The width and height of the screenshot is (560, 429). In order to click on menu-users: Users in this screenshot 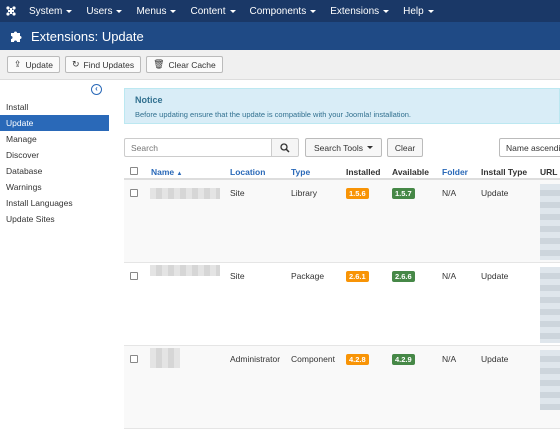, I will do `click(104, 11)`.